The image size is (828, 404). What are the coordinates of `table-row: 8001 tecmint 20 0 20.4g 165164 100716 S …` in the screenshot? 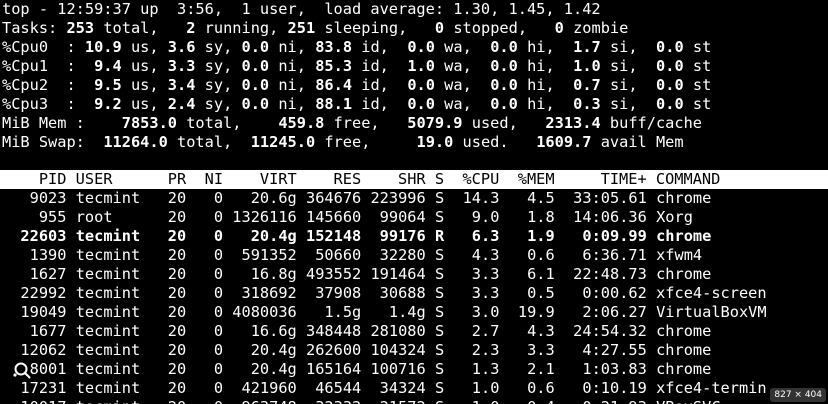 It's located at (357, 369).